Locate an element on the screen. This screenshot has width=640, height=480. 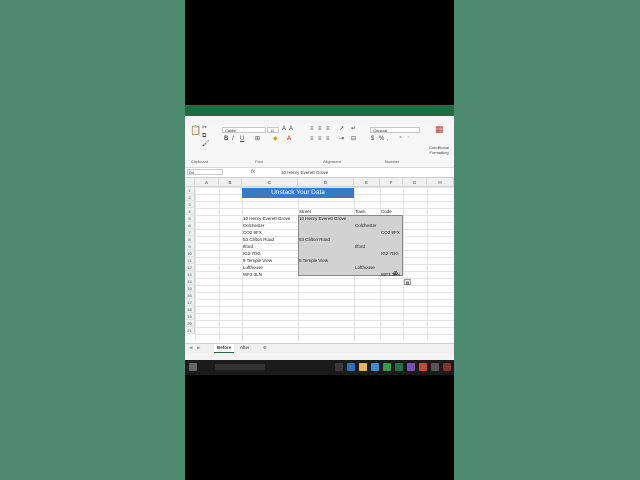
formula-input: 10 Henry Everett Grove is located at coordinates (304, 172).